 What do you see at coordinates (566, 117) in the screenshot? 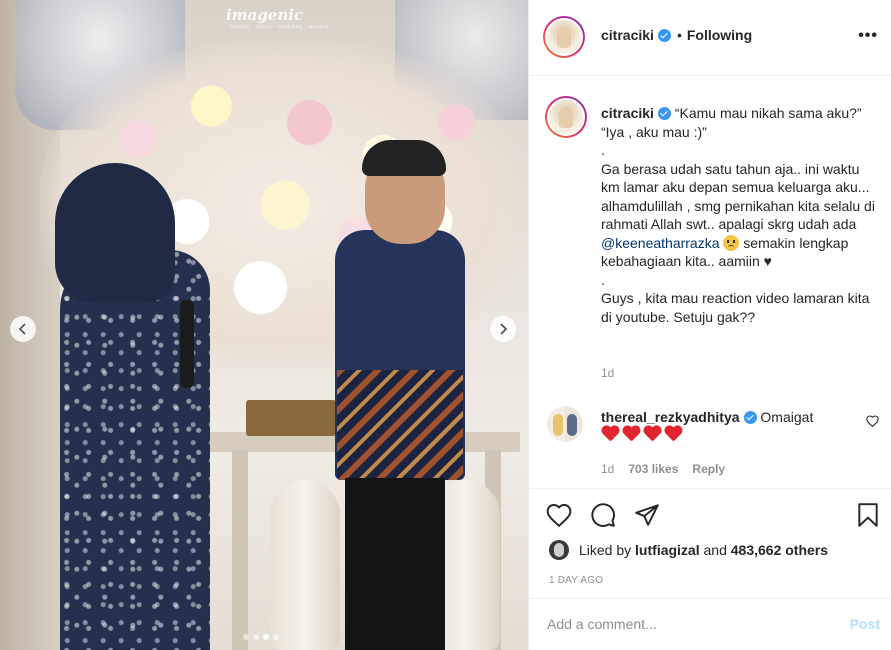
I see `caption-avatar` at bounding box center [566, 117].